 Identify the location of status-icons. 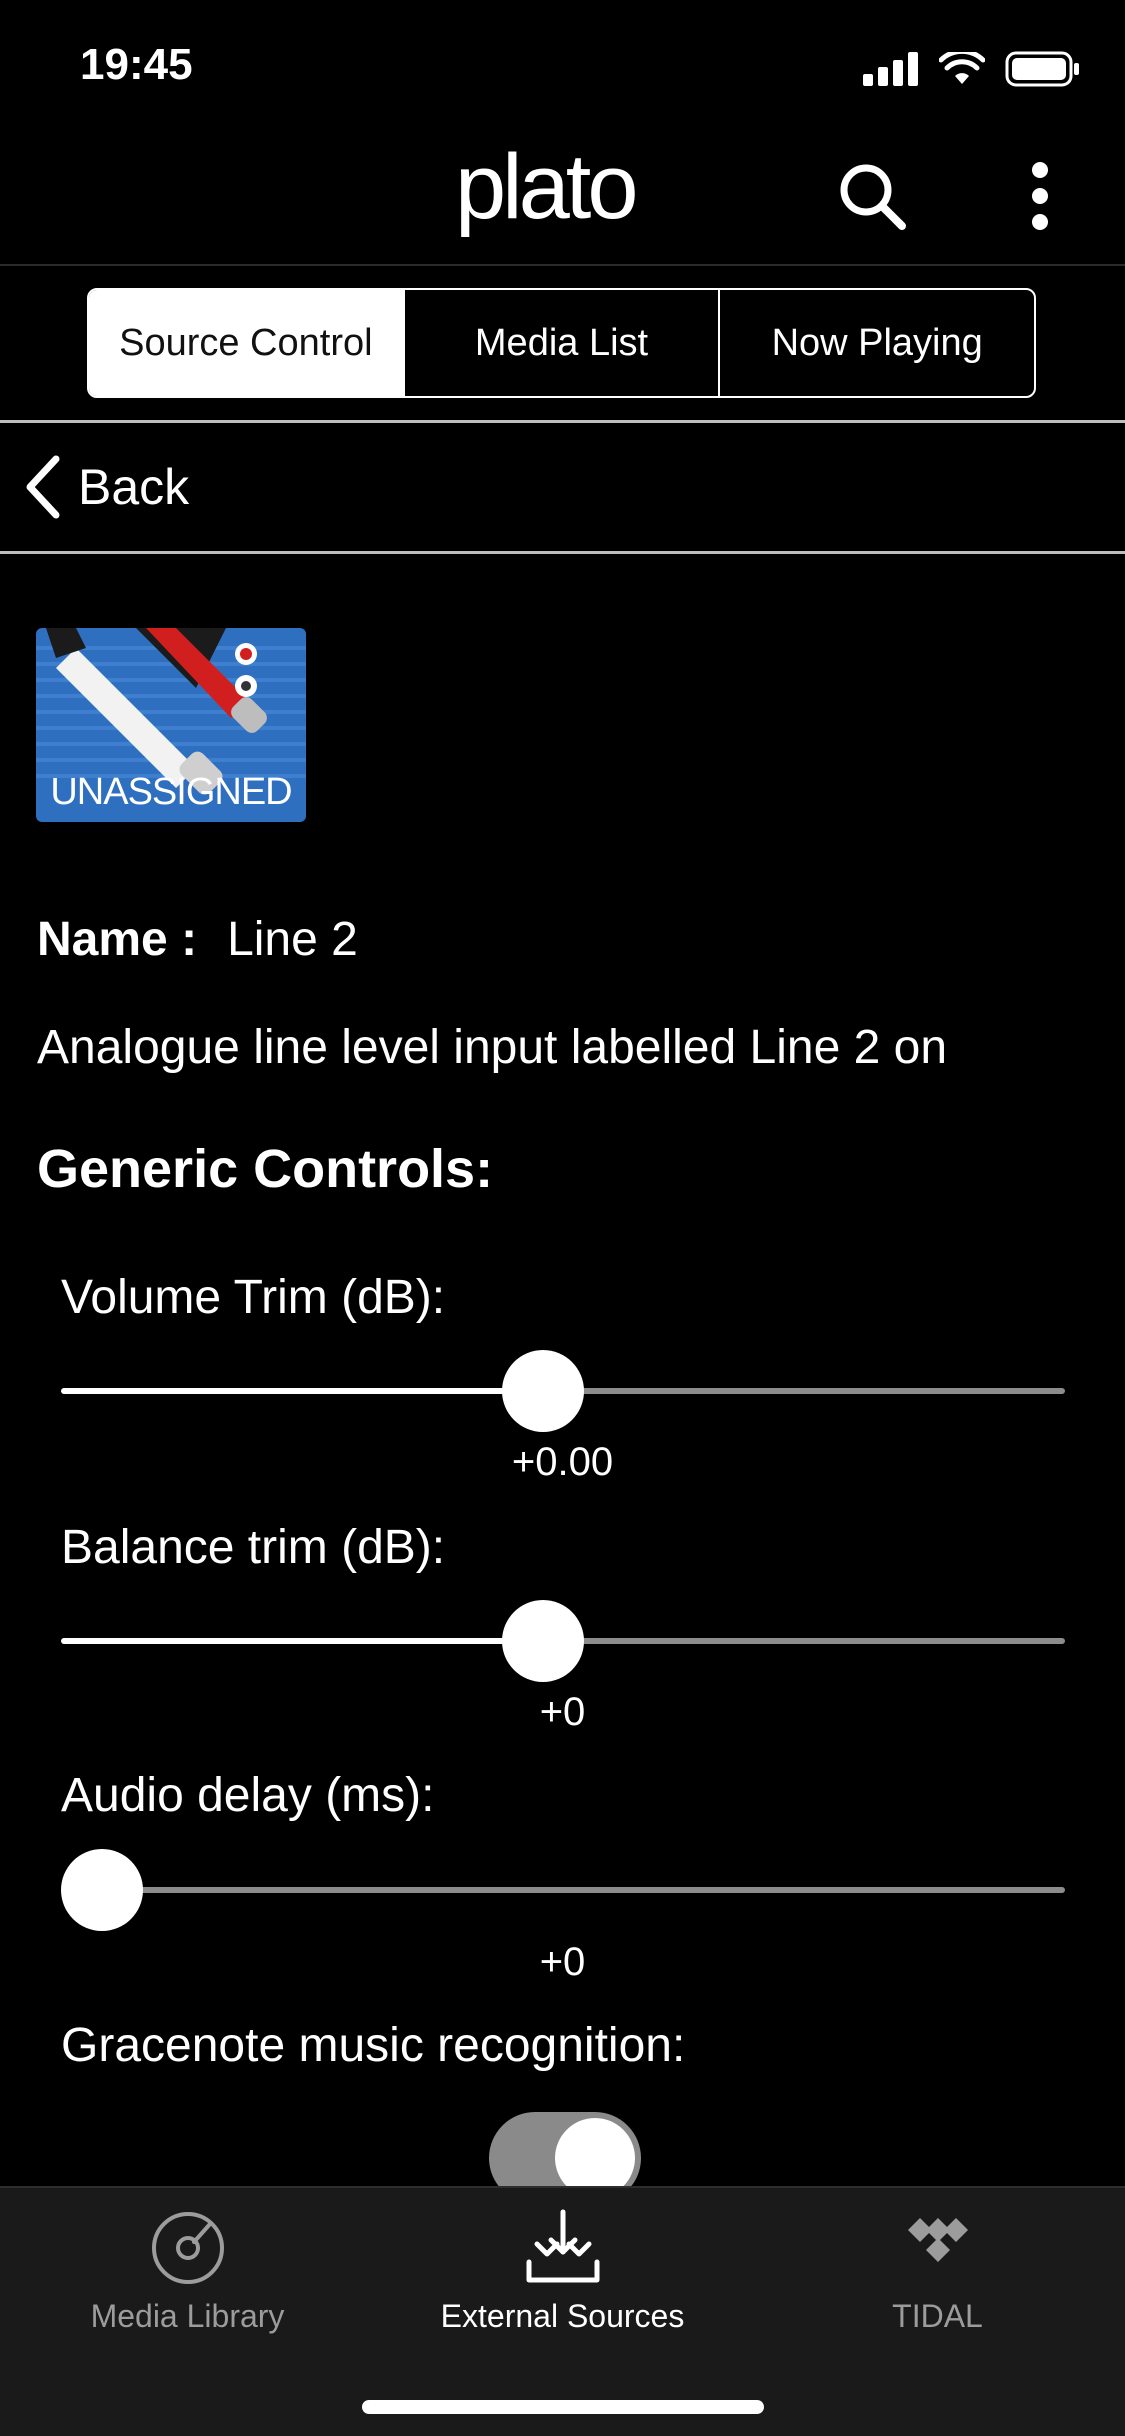
(972, 69).